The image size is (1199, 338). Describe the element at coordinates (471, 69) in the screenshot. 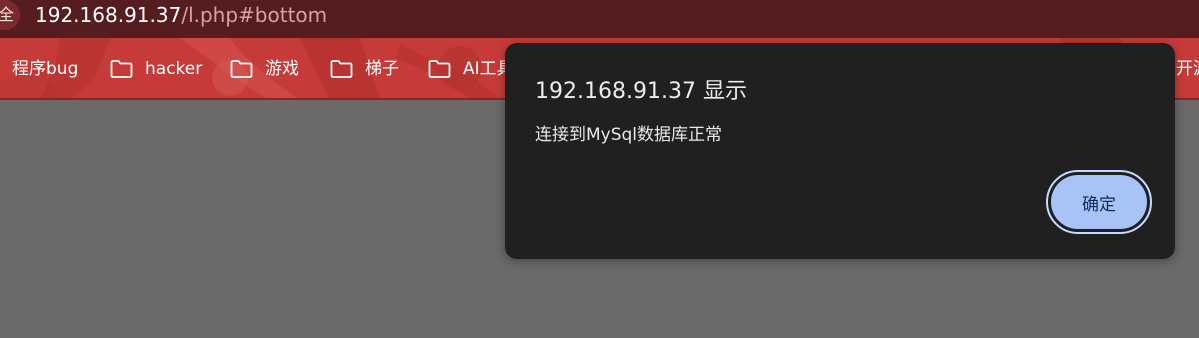

I see `bookmark-folder-ai-tools: AI工具` at that location.